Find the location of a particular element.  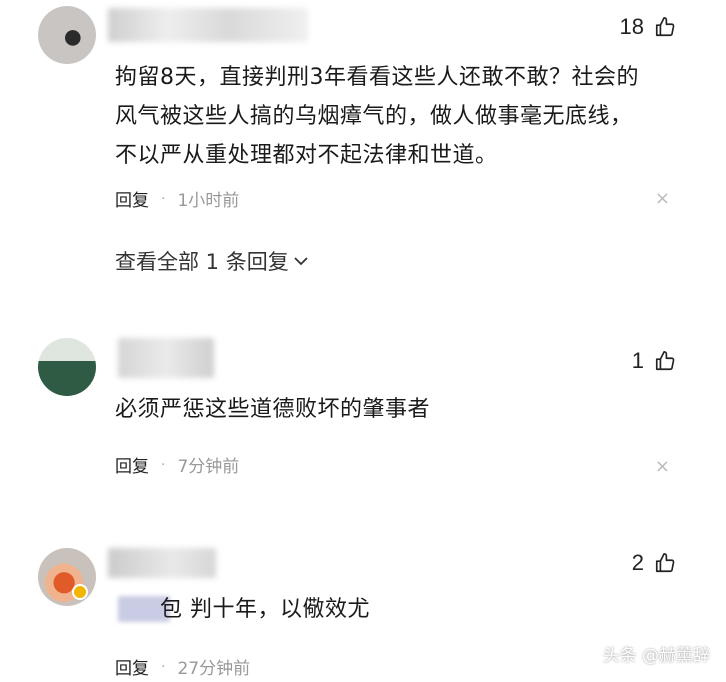

comment-text: 必须严惩这些道德败坏的肇事者 is located at coordinates (272, 409).